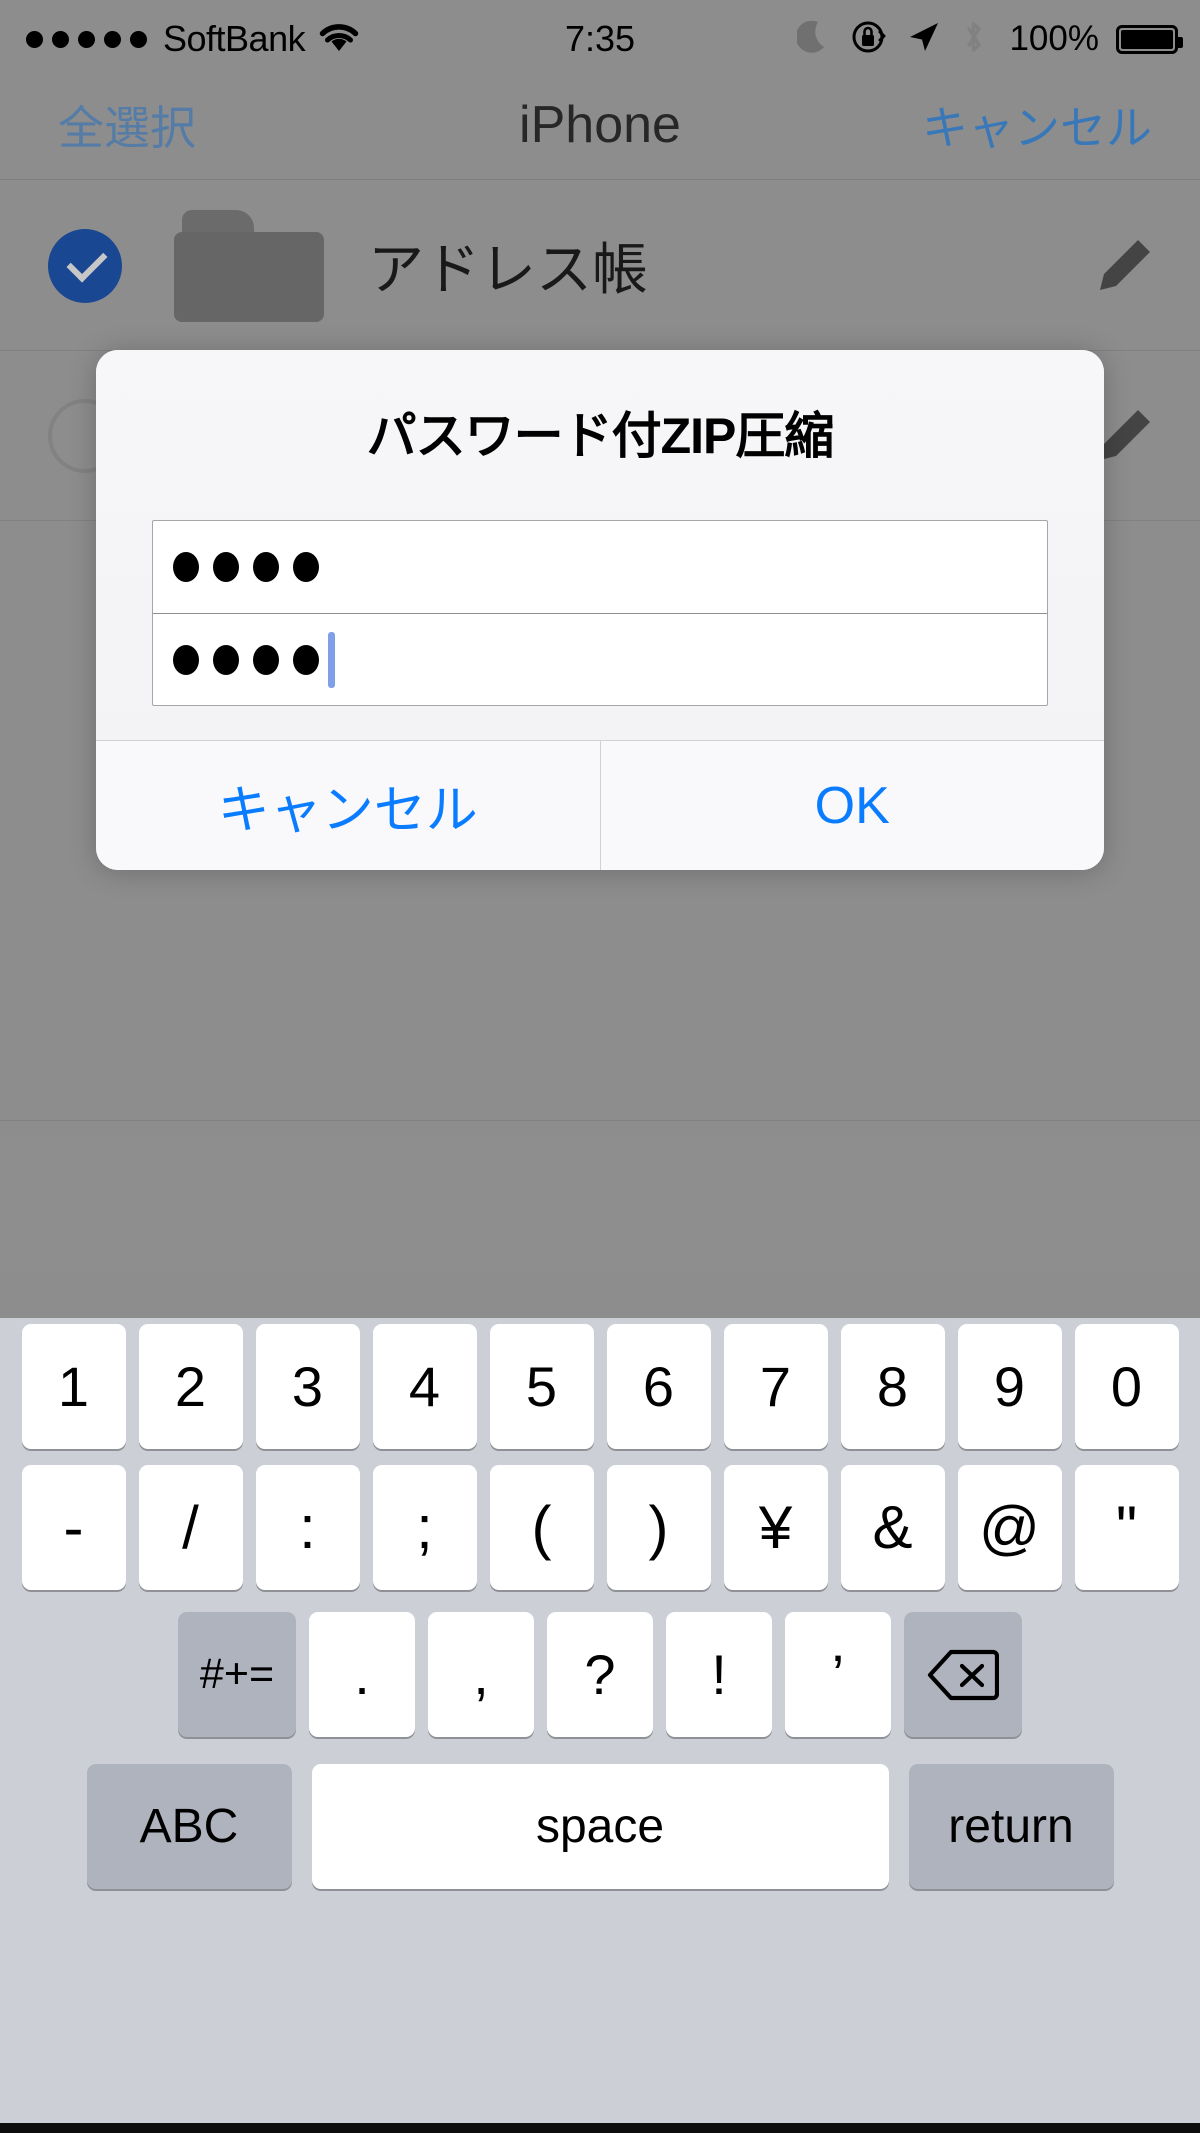 The width and height of the screenshot is (1200, 2133). Describe the element at coordinates (600, 567) in the screenshot. I see `password-input` at that location.